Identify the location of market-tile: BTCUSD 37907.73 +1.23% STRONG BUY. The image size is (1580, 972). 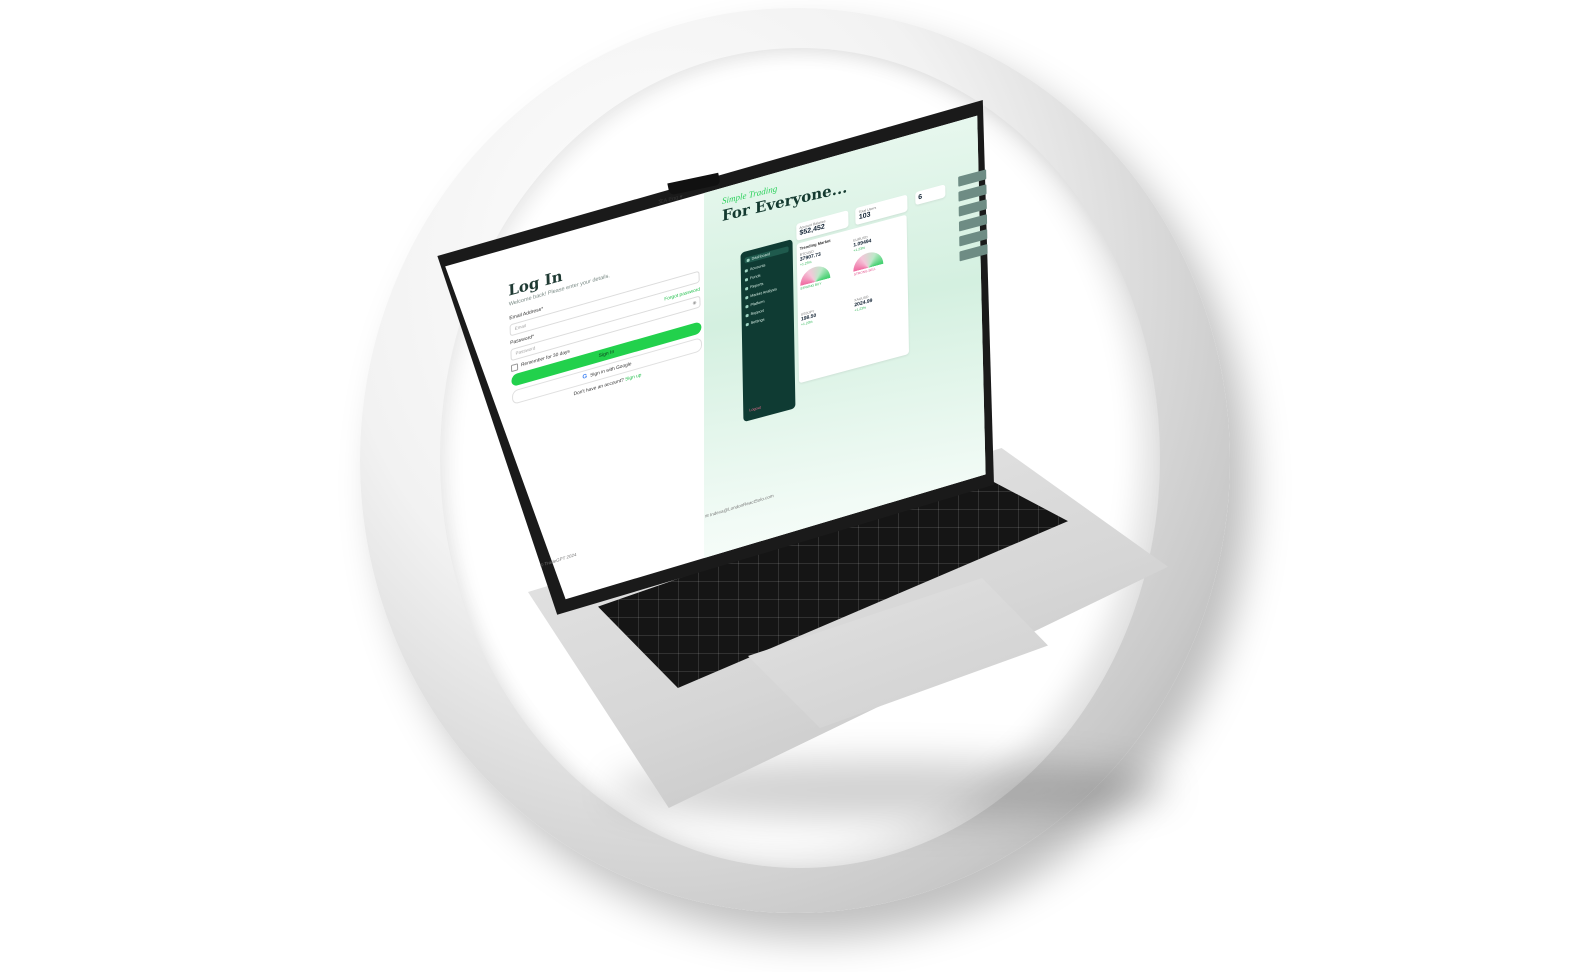
(824, 275).